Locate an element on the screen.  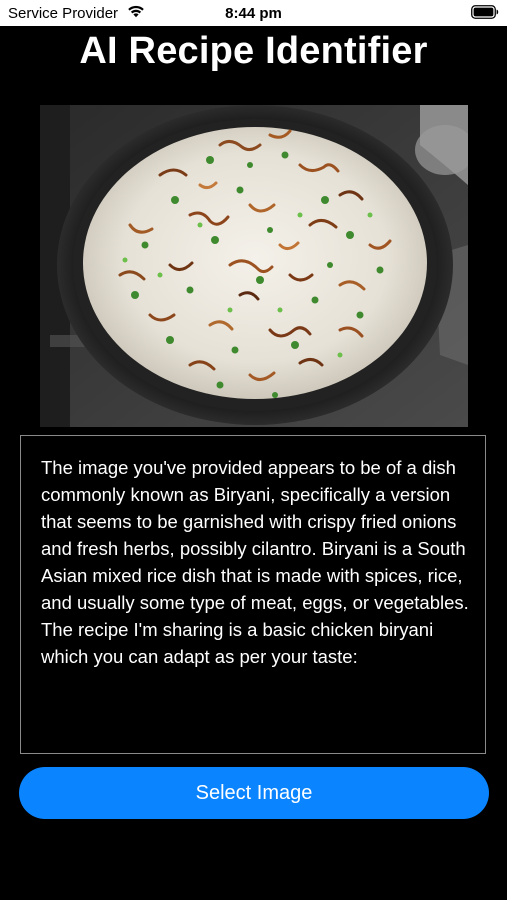
battery-full-icon is located at coordinates (485, 12).